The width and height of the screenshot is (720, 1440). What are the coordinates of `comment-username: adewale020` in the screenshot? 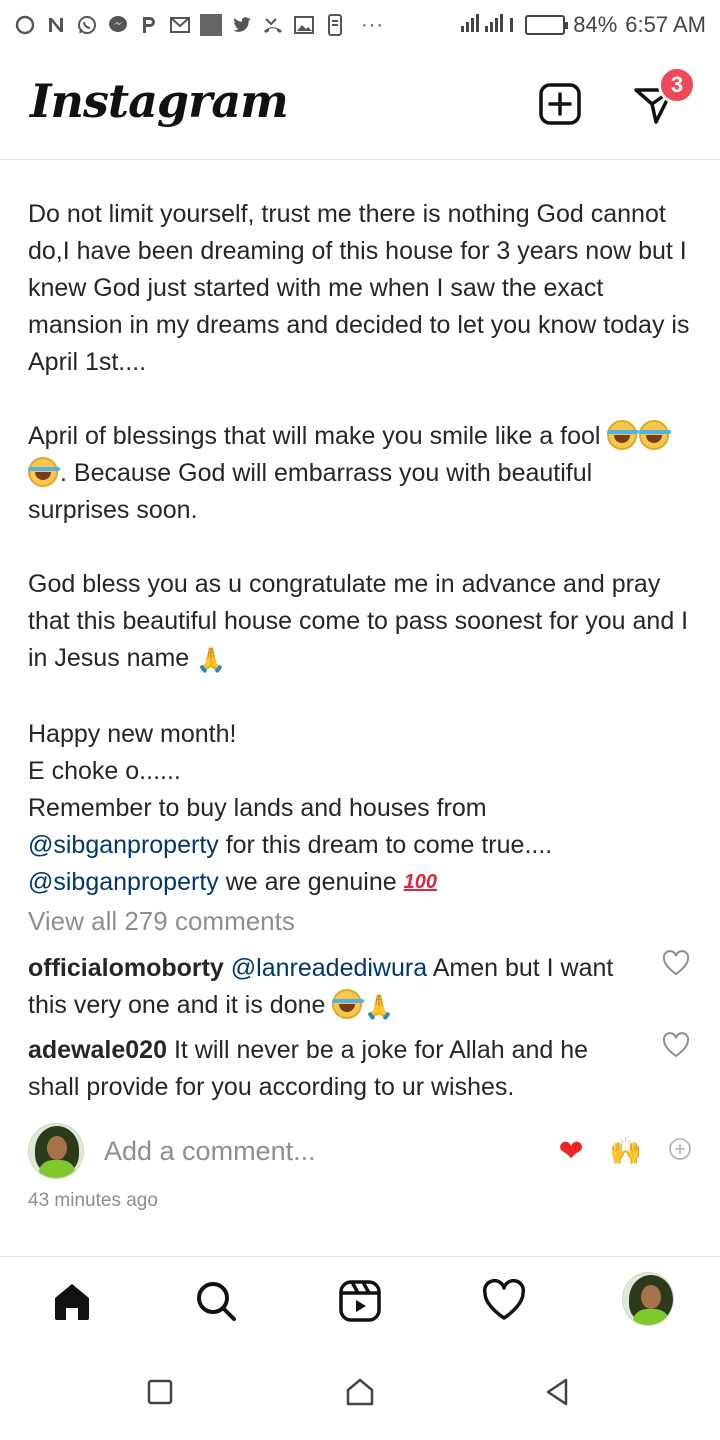 It's located at (97, 1050).